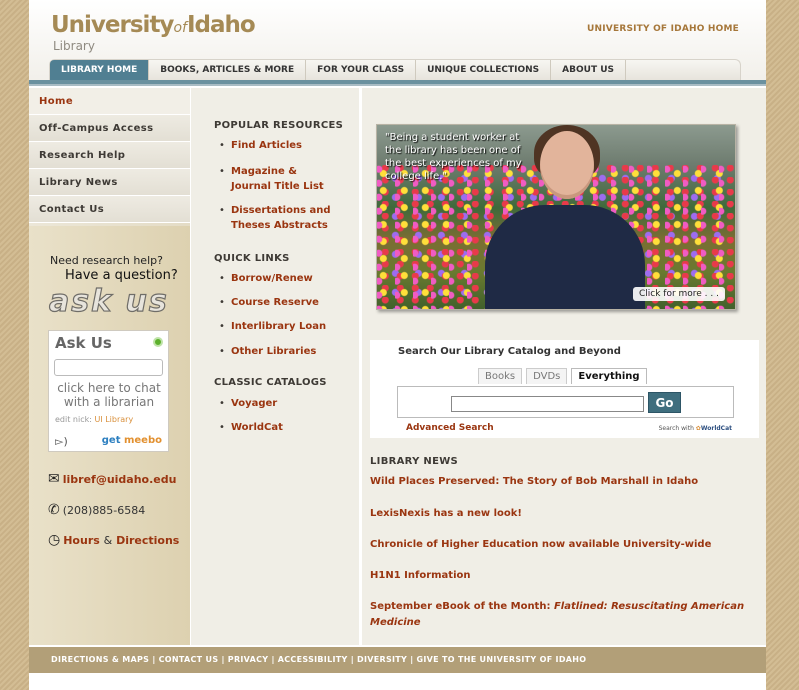 This screenshot has width=799, height=690. Describe the element at coordinates (361, 70) in the screenshot. I see `tab-for-your-class: FOR YOUR CLASS` at that location.